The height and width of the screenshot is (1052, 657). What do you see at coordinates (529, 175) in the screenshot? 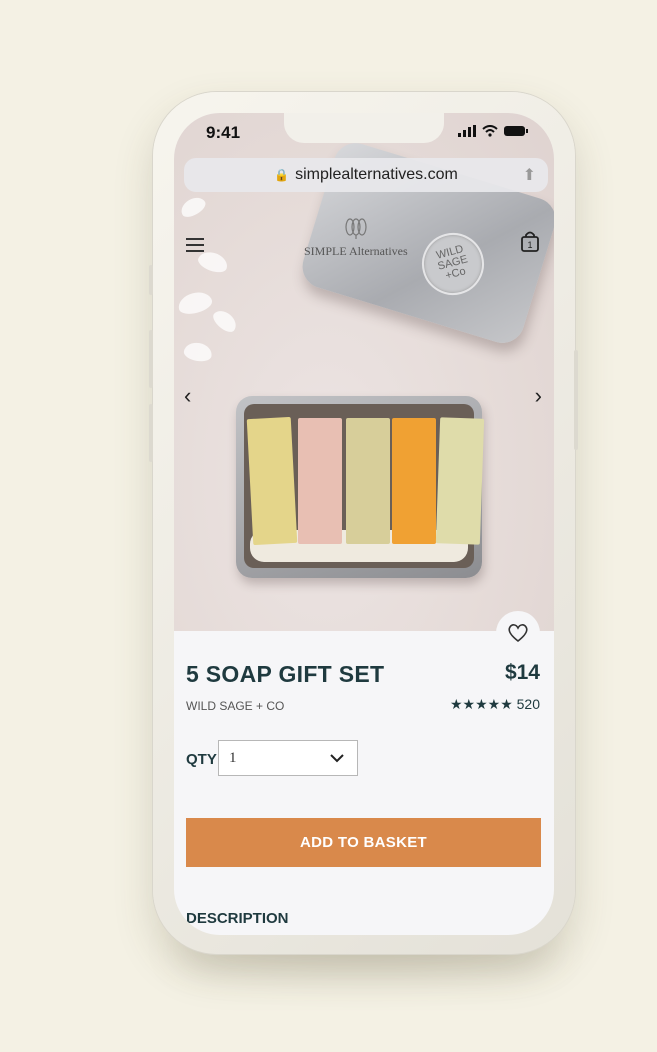
I see `share-icon: ⬆` at bounding box center [529, 175].